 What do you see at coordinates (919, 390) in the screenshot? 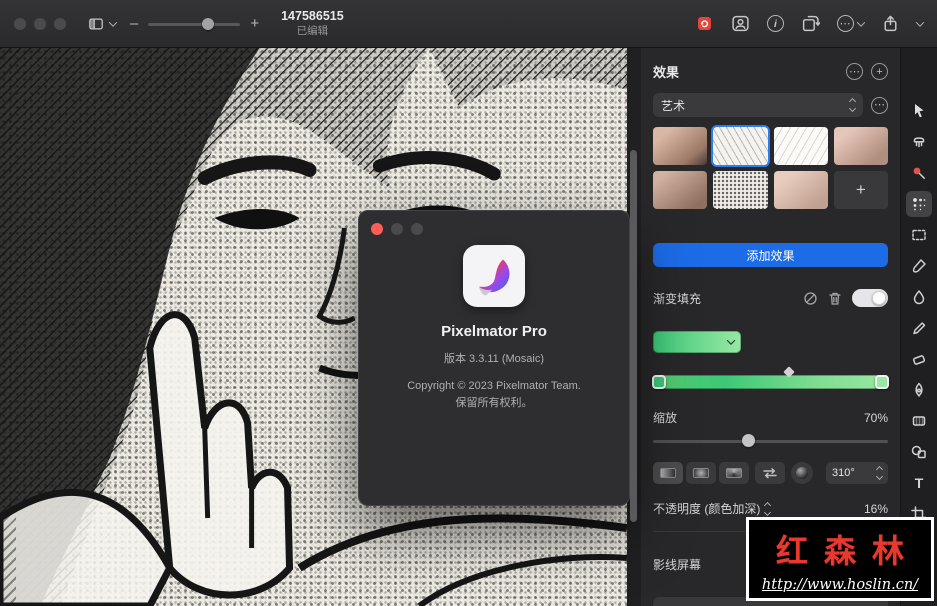
I see `pen-tool` at bounding box center [919, 390].